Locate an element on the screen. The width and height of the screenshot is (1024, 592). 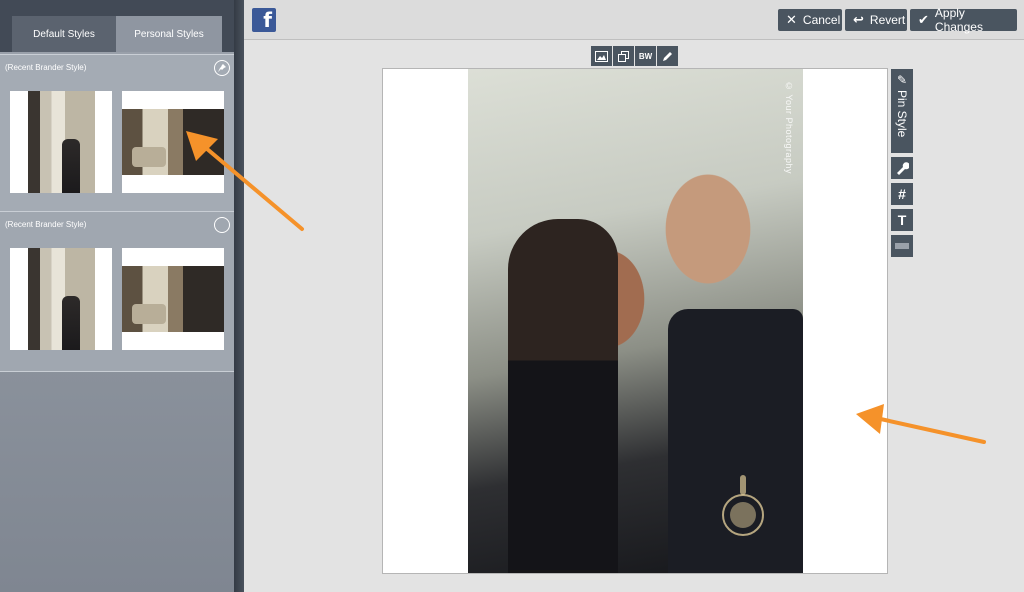
sidebar-divider is located at coordinates (239, 296).